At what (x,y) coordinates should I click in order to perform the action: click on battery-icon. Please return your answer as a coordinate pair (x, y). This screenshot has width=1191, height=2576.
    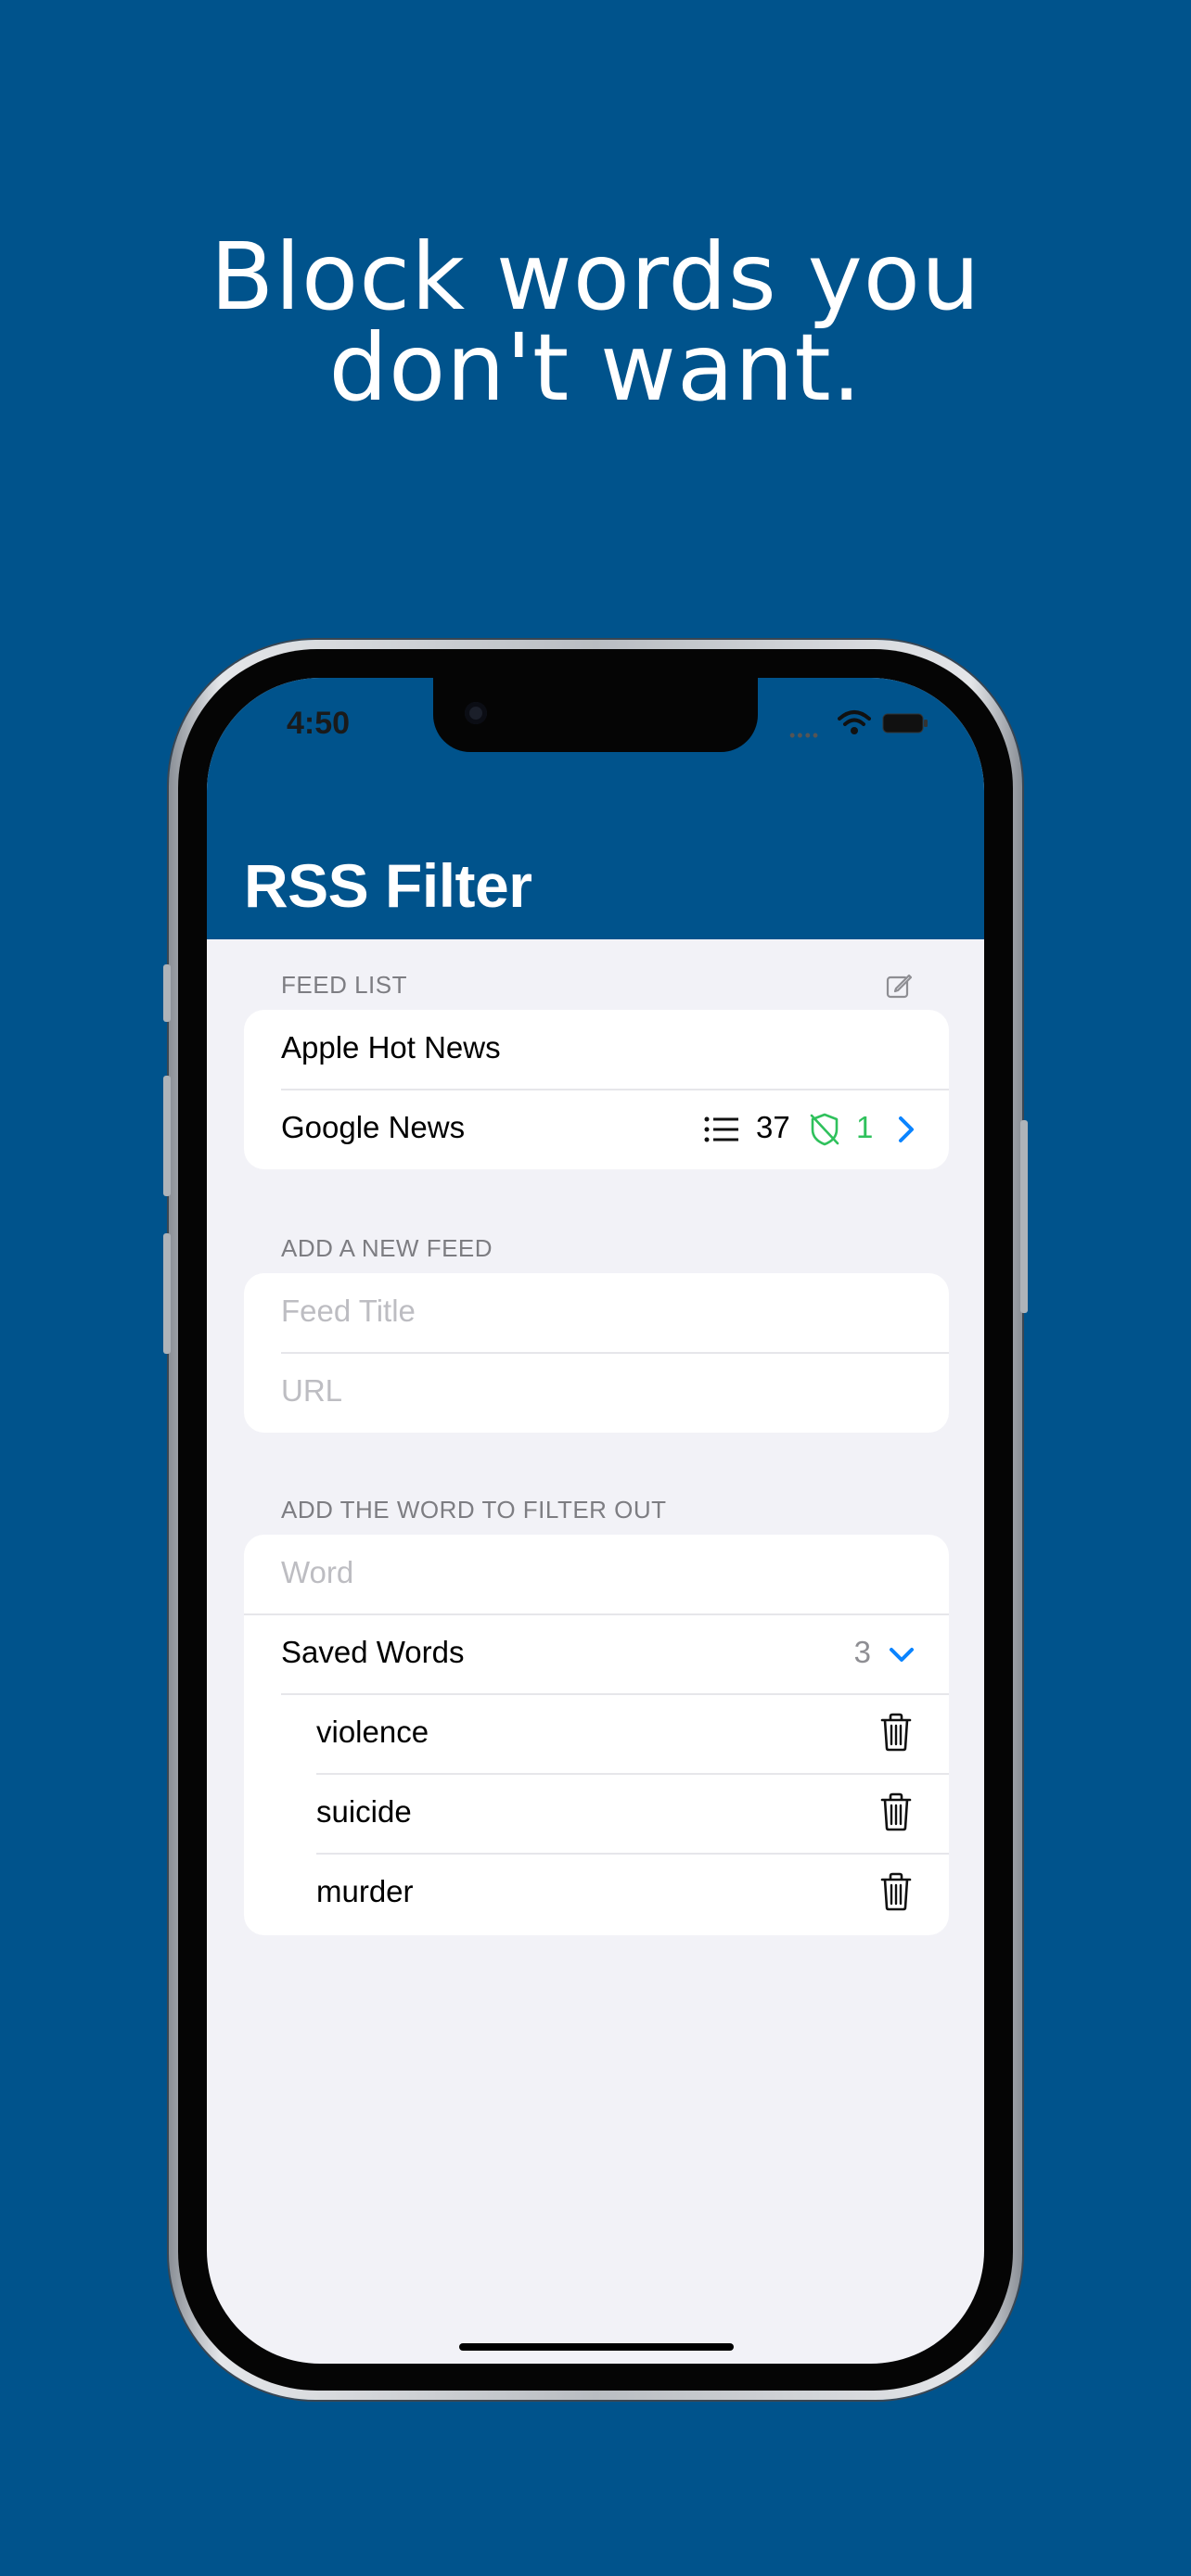
    Looking at the image, I should click on (905, 723).